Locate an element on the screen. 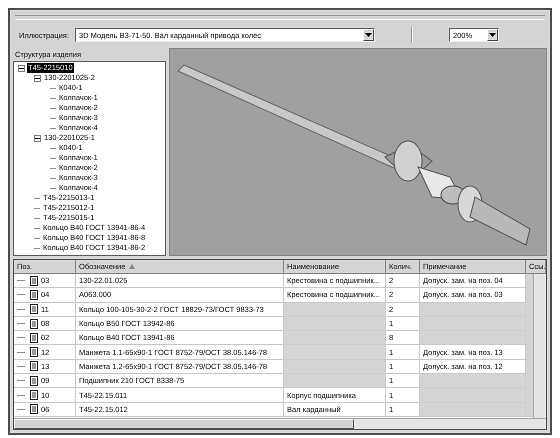 Image resolution: width=560 pixels, height=438 pixels. vertical-scrollbar is located at coordinates (539, 346).